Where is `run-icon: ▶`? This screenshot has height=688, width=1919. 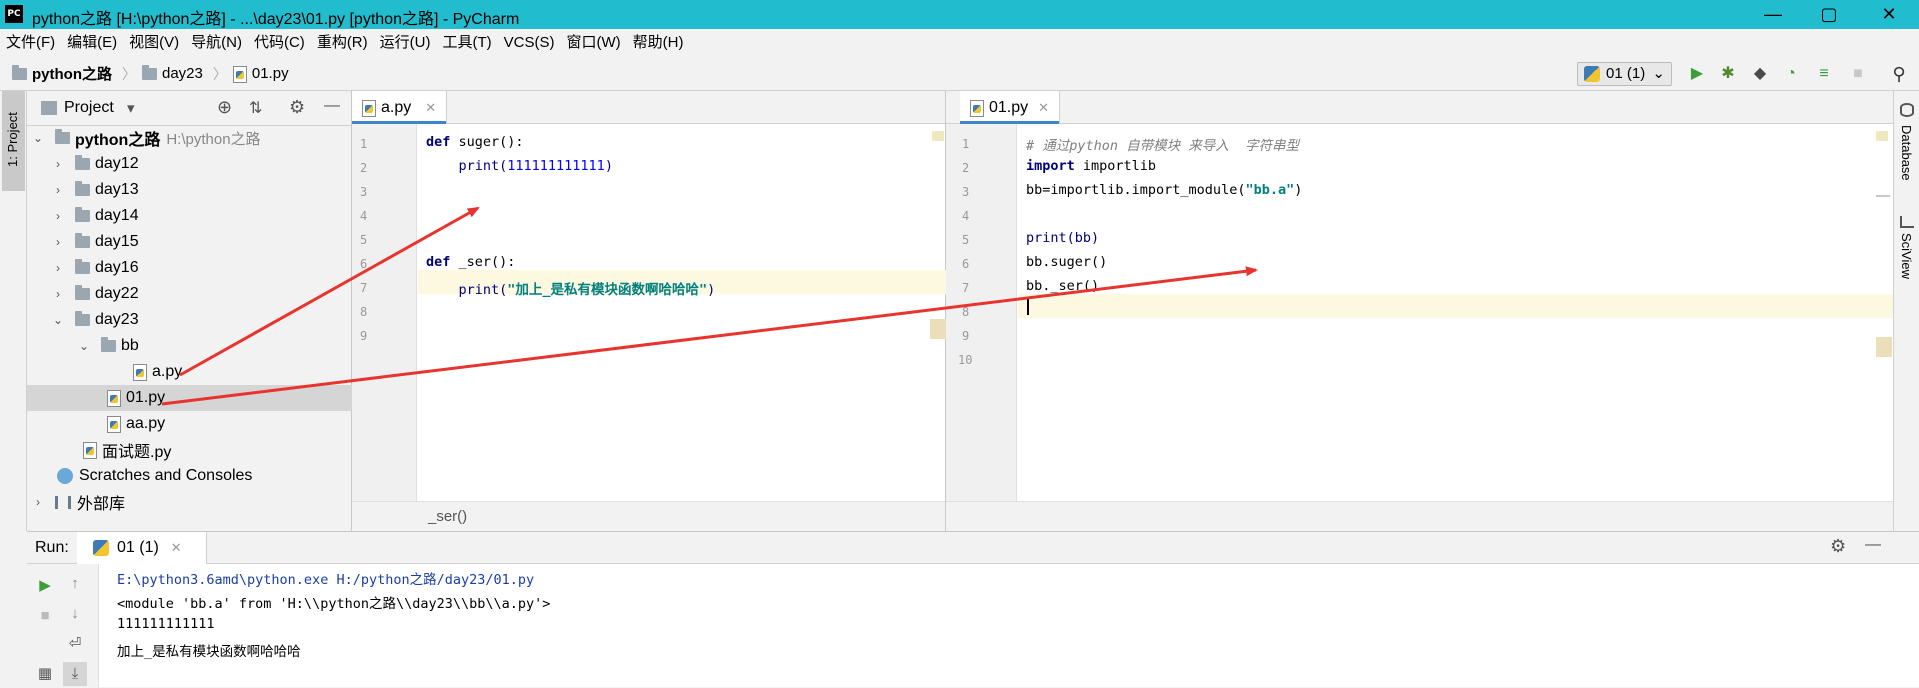 run-icon: ▶ is located at coordinates (1697, 74).